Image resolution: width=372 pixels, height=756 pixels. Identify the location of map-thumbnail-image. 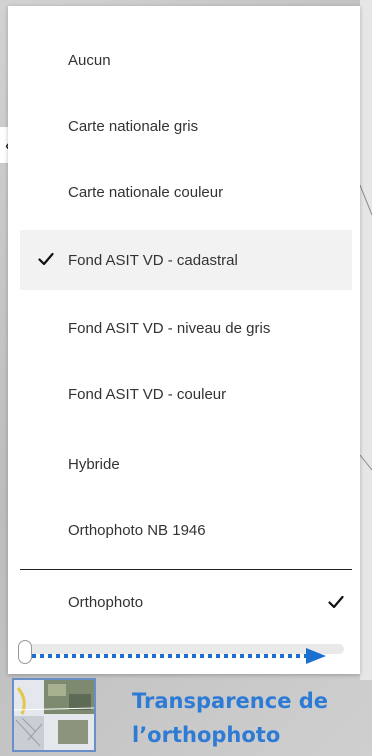
(54, 715).